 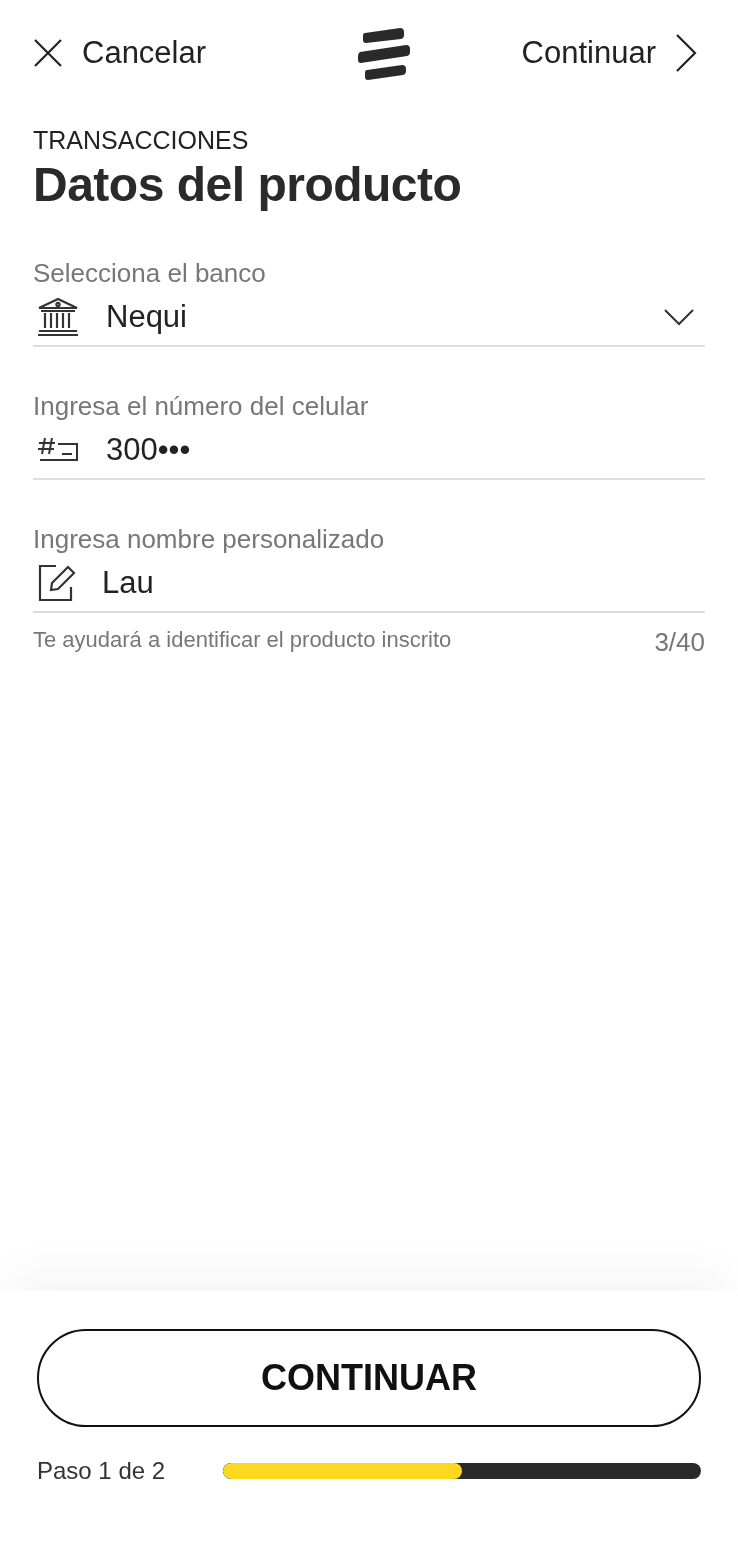 I want to click on field-value: Nequi, so click(x=147, y=317).